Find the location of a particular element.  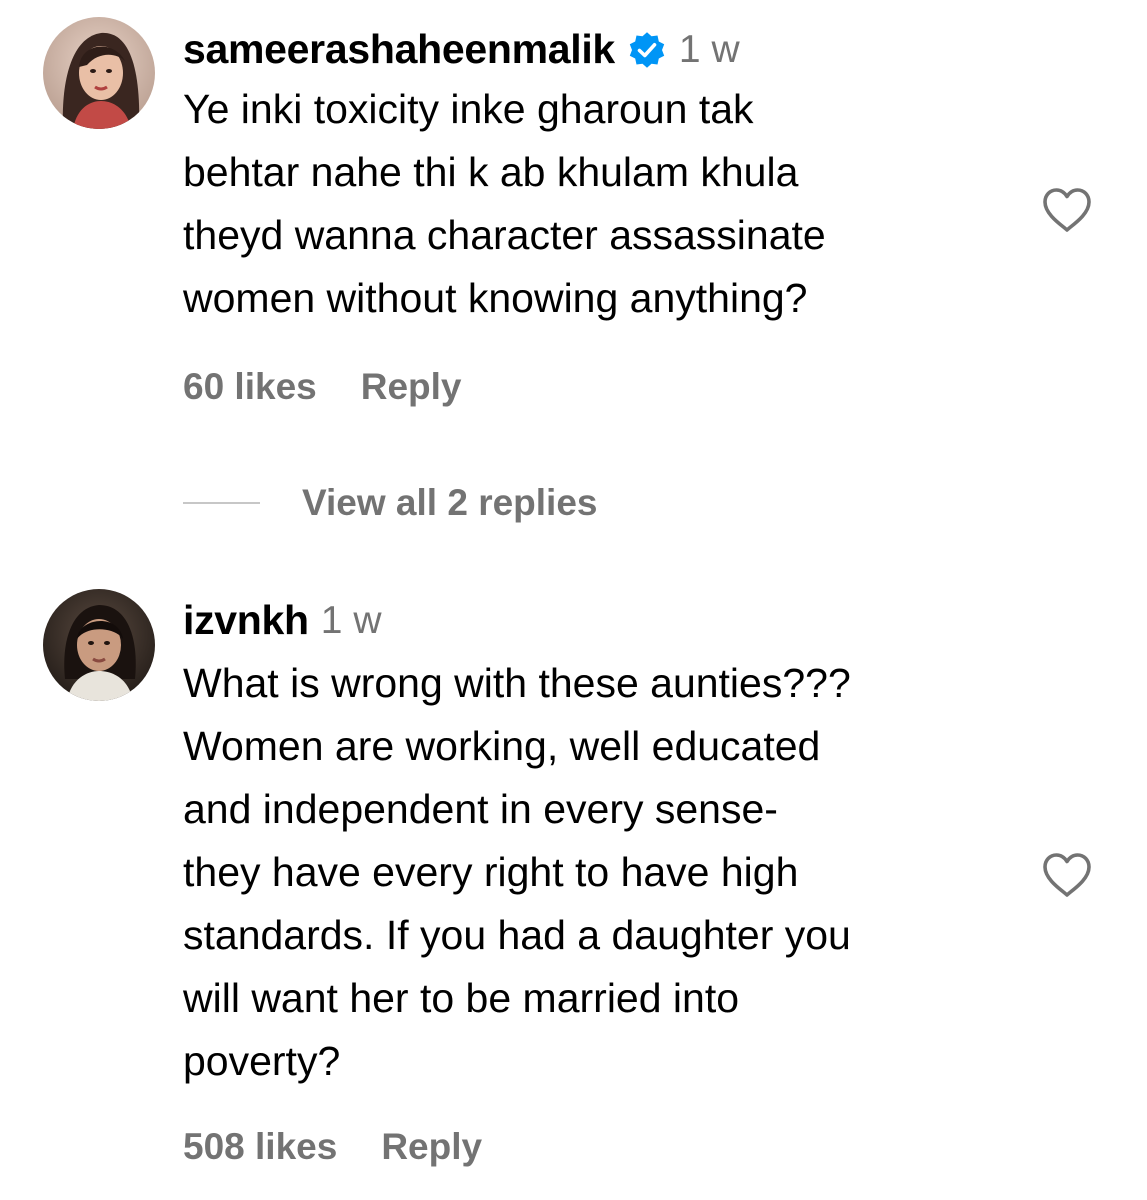

view-replies-button: View all 2 replies is located at coordinates (390, 503).